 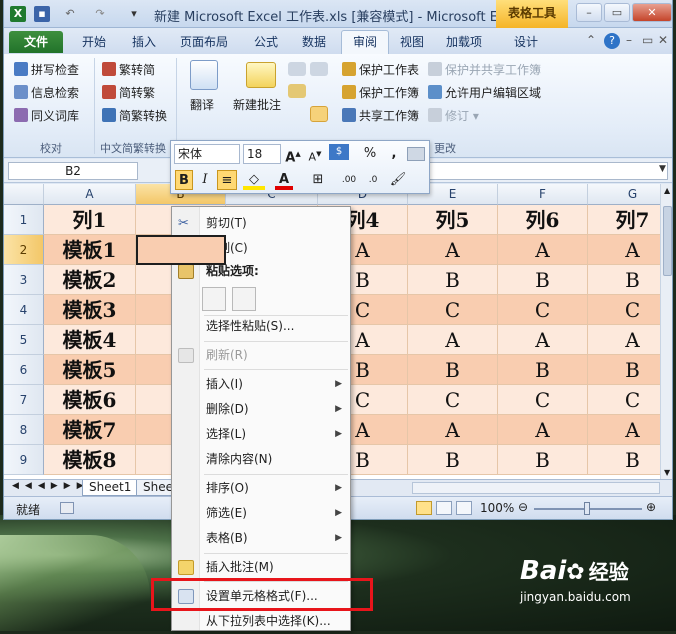 What do you see at coordinates (134, 14) in the screenshot?
I see `customize-qat-icon: ▾` at bounding box center [134, 14].